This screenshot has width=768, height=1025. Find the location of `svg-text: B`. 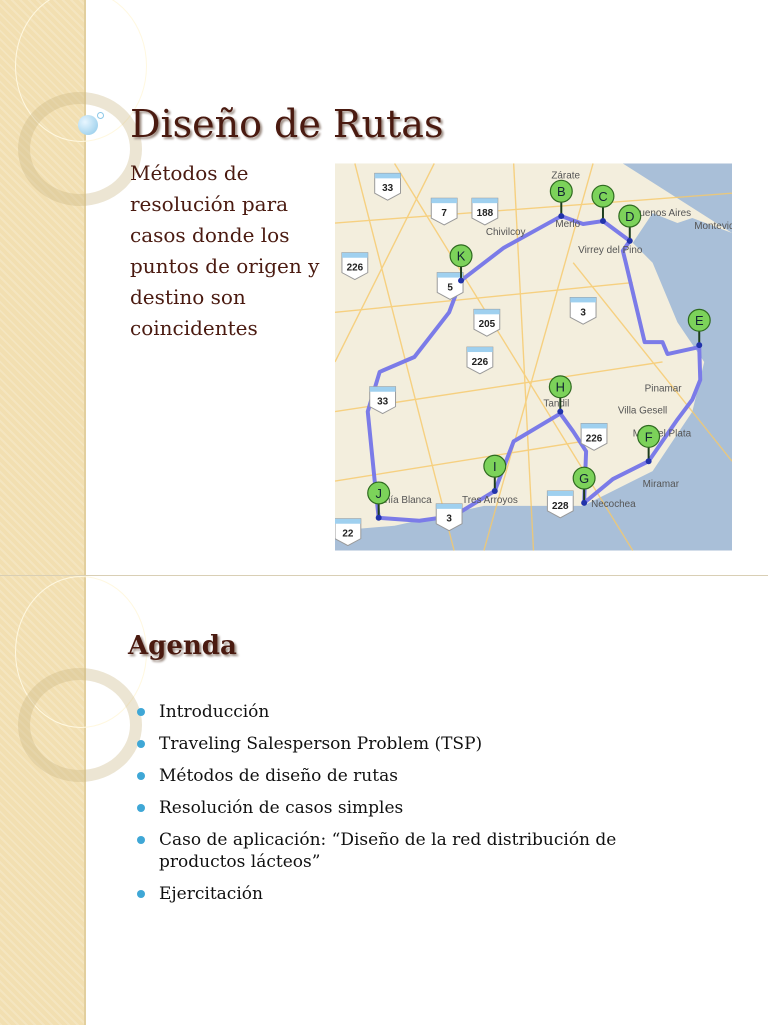

svg-text: B is located at coordinates (561, 191).